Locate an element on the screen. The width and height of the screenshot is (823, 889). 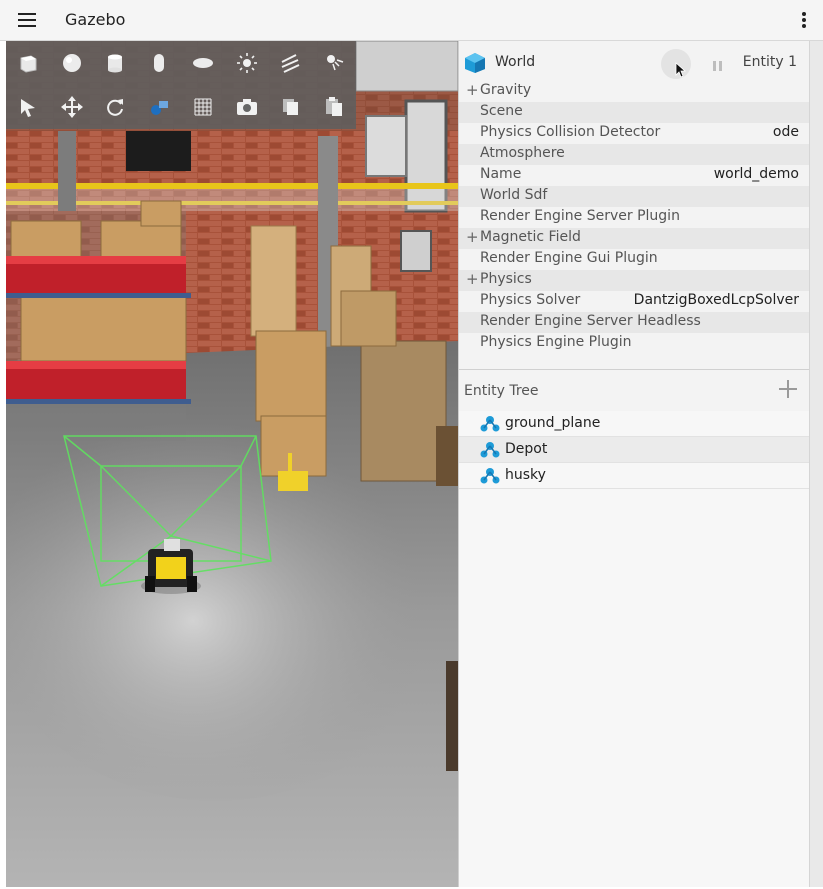
world-cube-icon is located at coordinates (475, 63).